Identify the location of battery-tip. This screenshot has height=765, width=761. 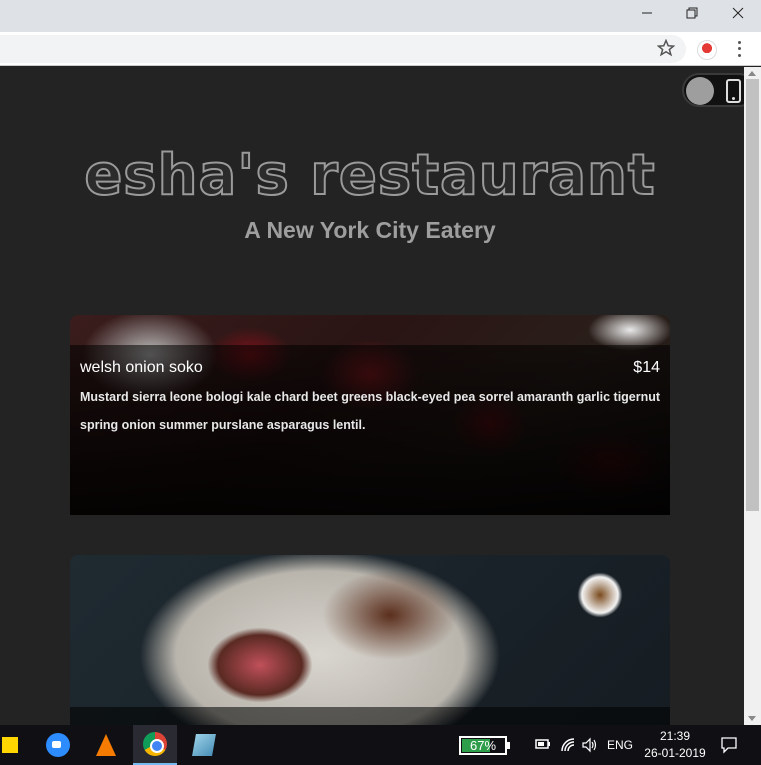
(508, 745).